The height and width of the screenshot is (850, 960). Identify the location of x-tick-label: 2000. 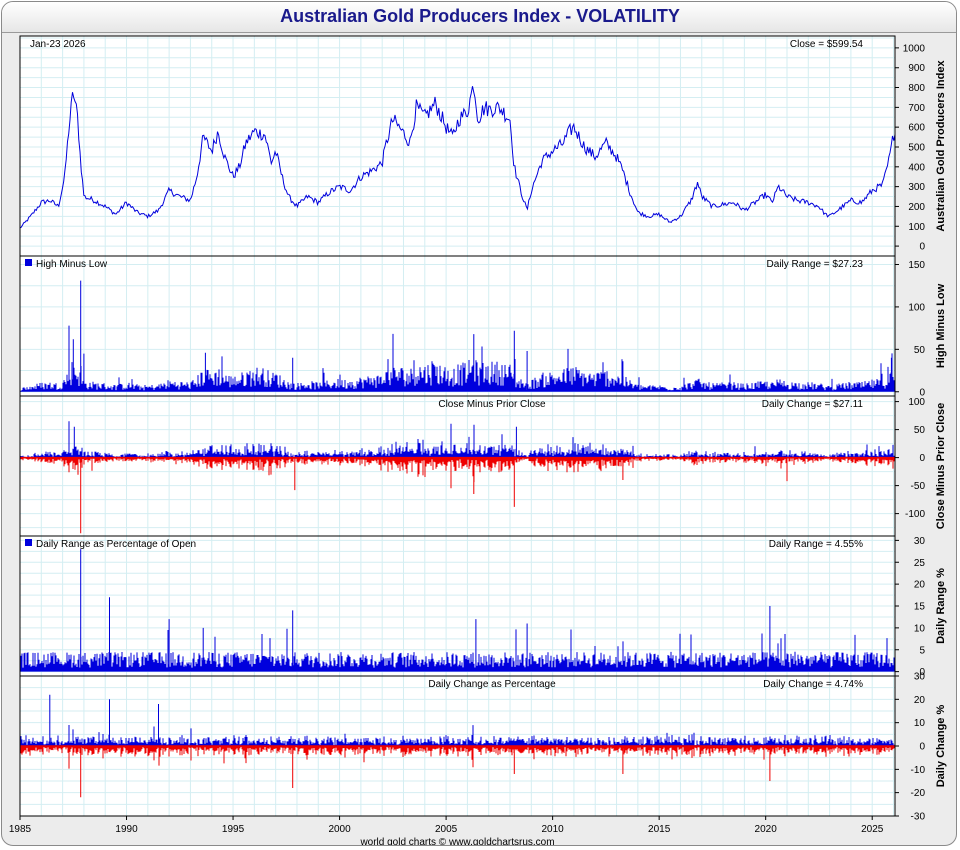
(339, 829).